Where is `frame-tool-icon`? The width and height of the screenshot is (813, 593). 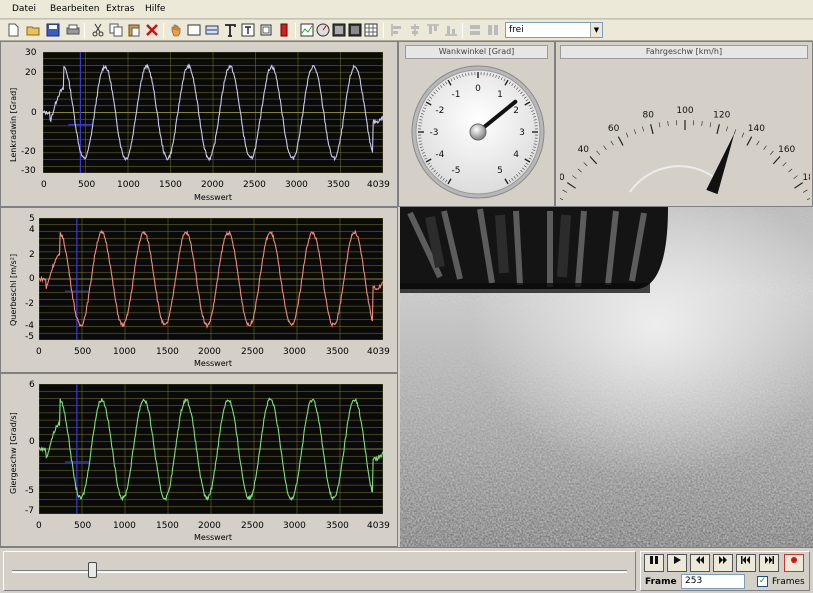 frame-tool-icon is located at coordinates (266, 30).